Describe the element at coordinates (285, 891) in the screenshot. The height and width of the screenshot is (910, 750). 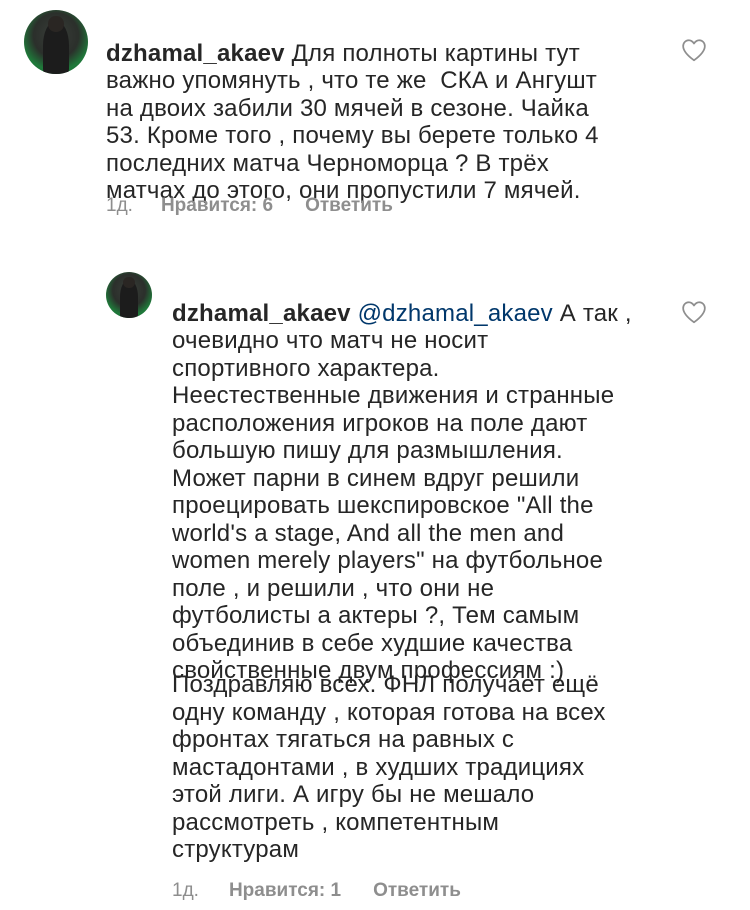
I see `likes-count: Нравится: 1` at that location.